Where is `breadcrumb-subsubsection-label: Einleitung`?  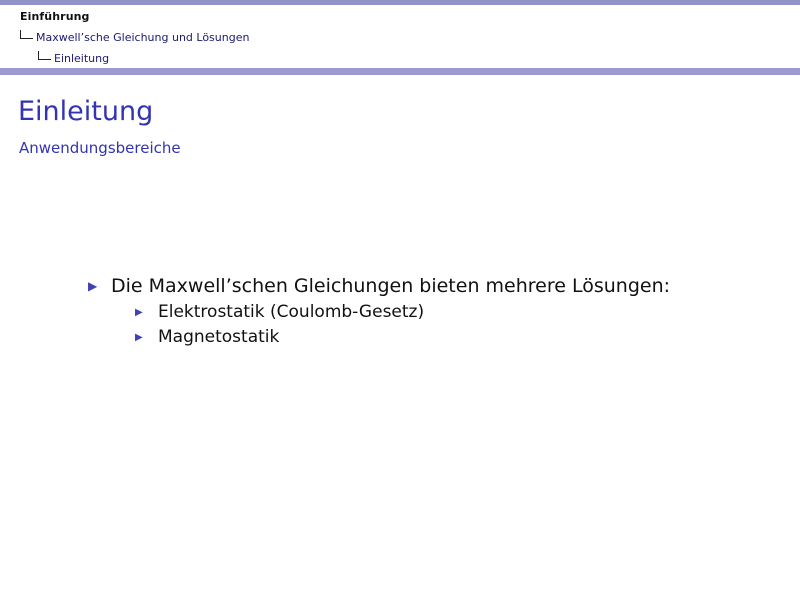 breadcrumb-subsubsection-label: Einleitung is located at coordinates (82, 58).